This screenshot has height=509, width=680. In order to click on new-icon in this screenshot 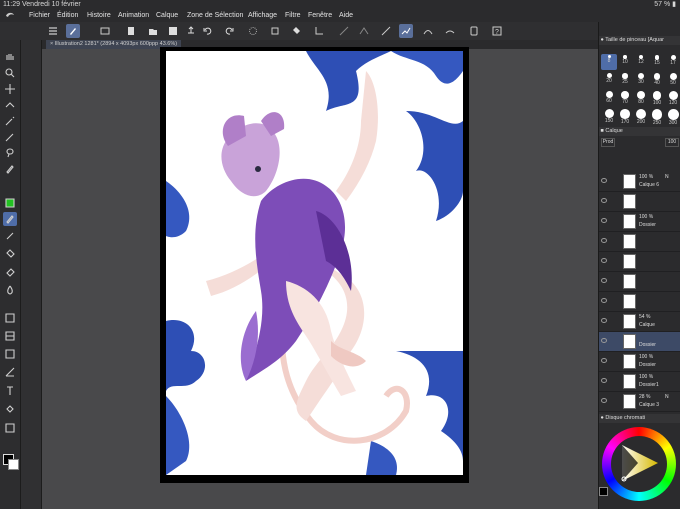, I will do `click(131, 31)`.